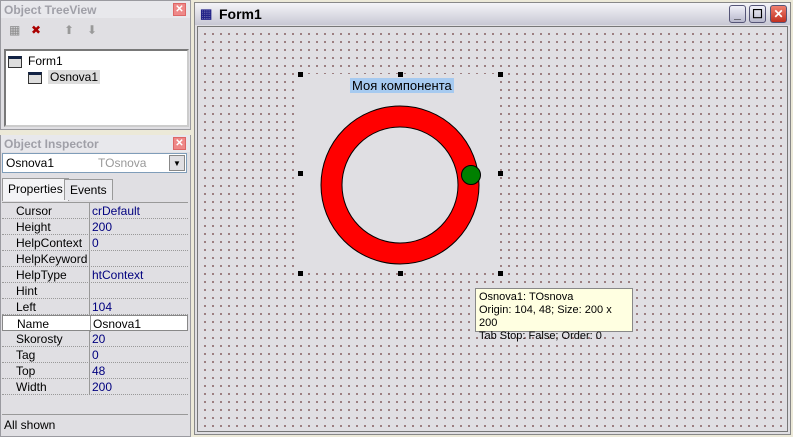 Image resolution: width=793 pixels, height=437 pixels. Describe the element at coordinates (69, 30) in the screenshot. I see `arrow-up-icon: ⬆` at that location.